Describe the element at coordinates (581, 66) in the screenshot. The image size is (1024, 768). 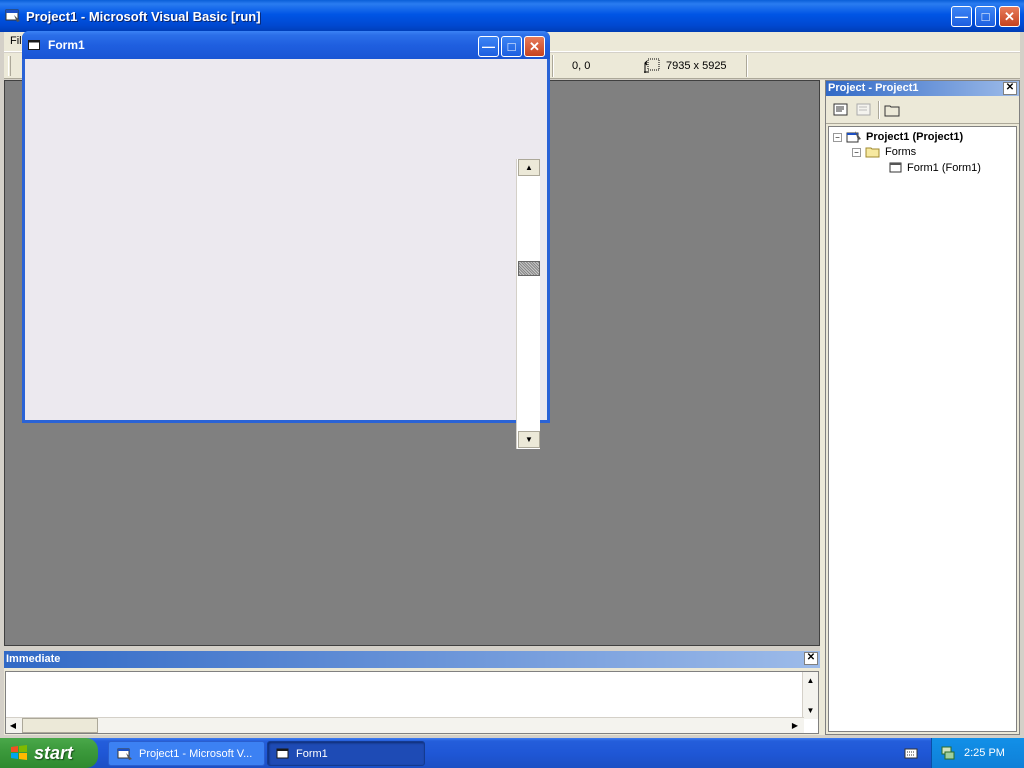
I see `position-readout: 0, 0` at that location.